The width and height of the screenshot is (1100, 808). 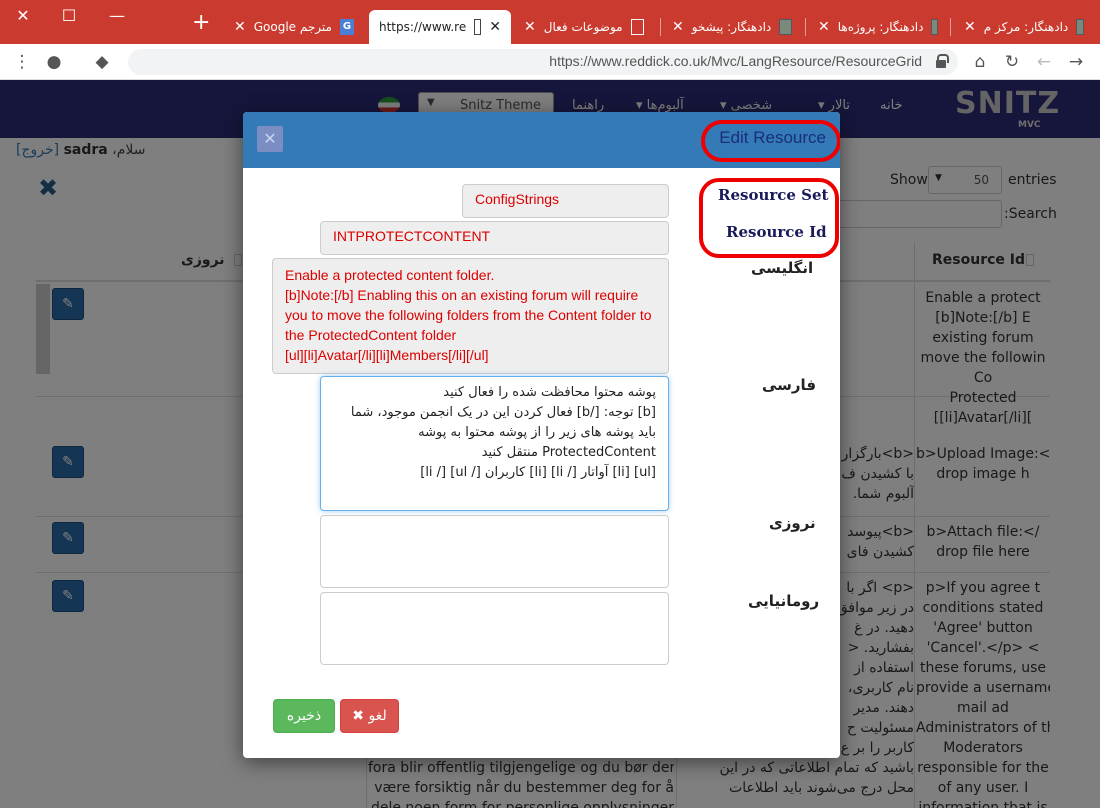 I want to click on tab-label: دادهنگار: پروژه‌ها, so click(x=880, y=27).